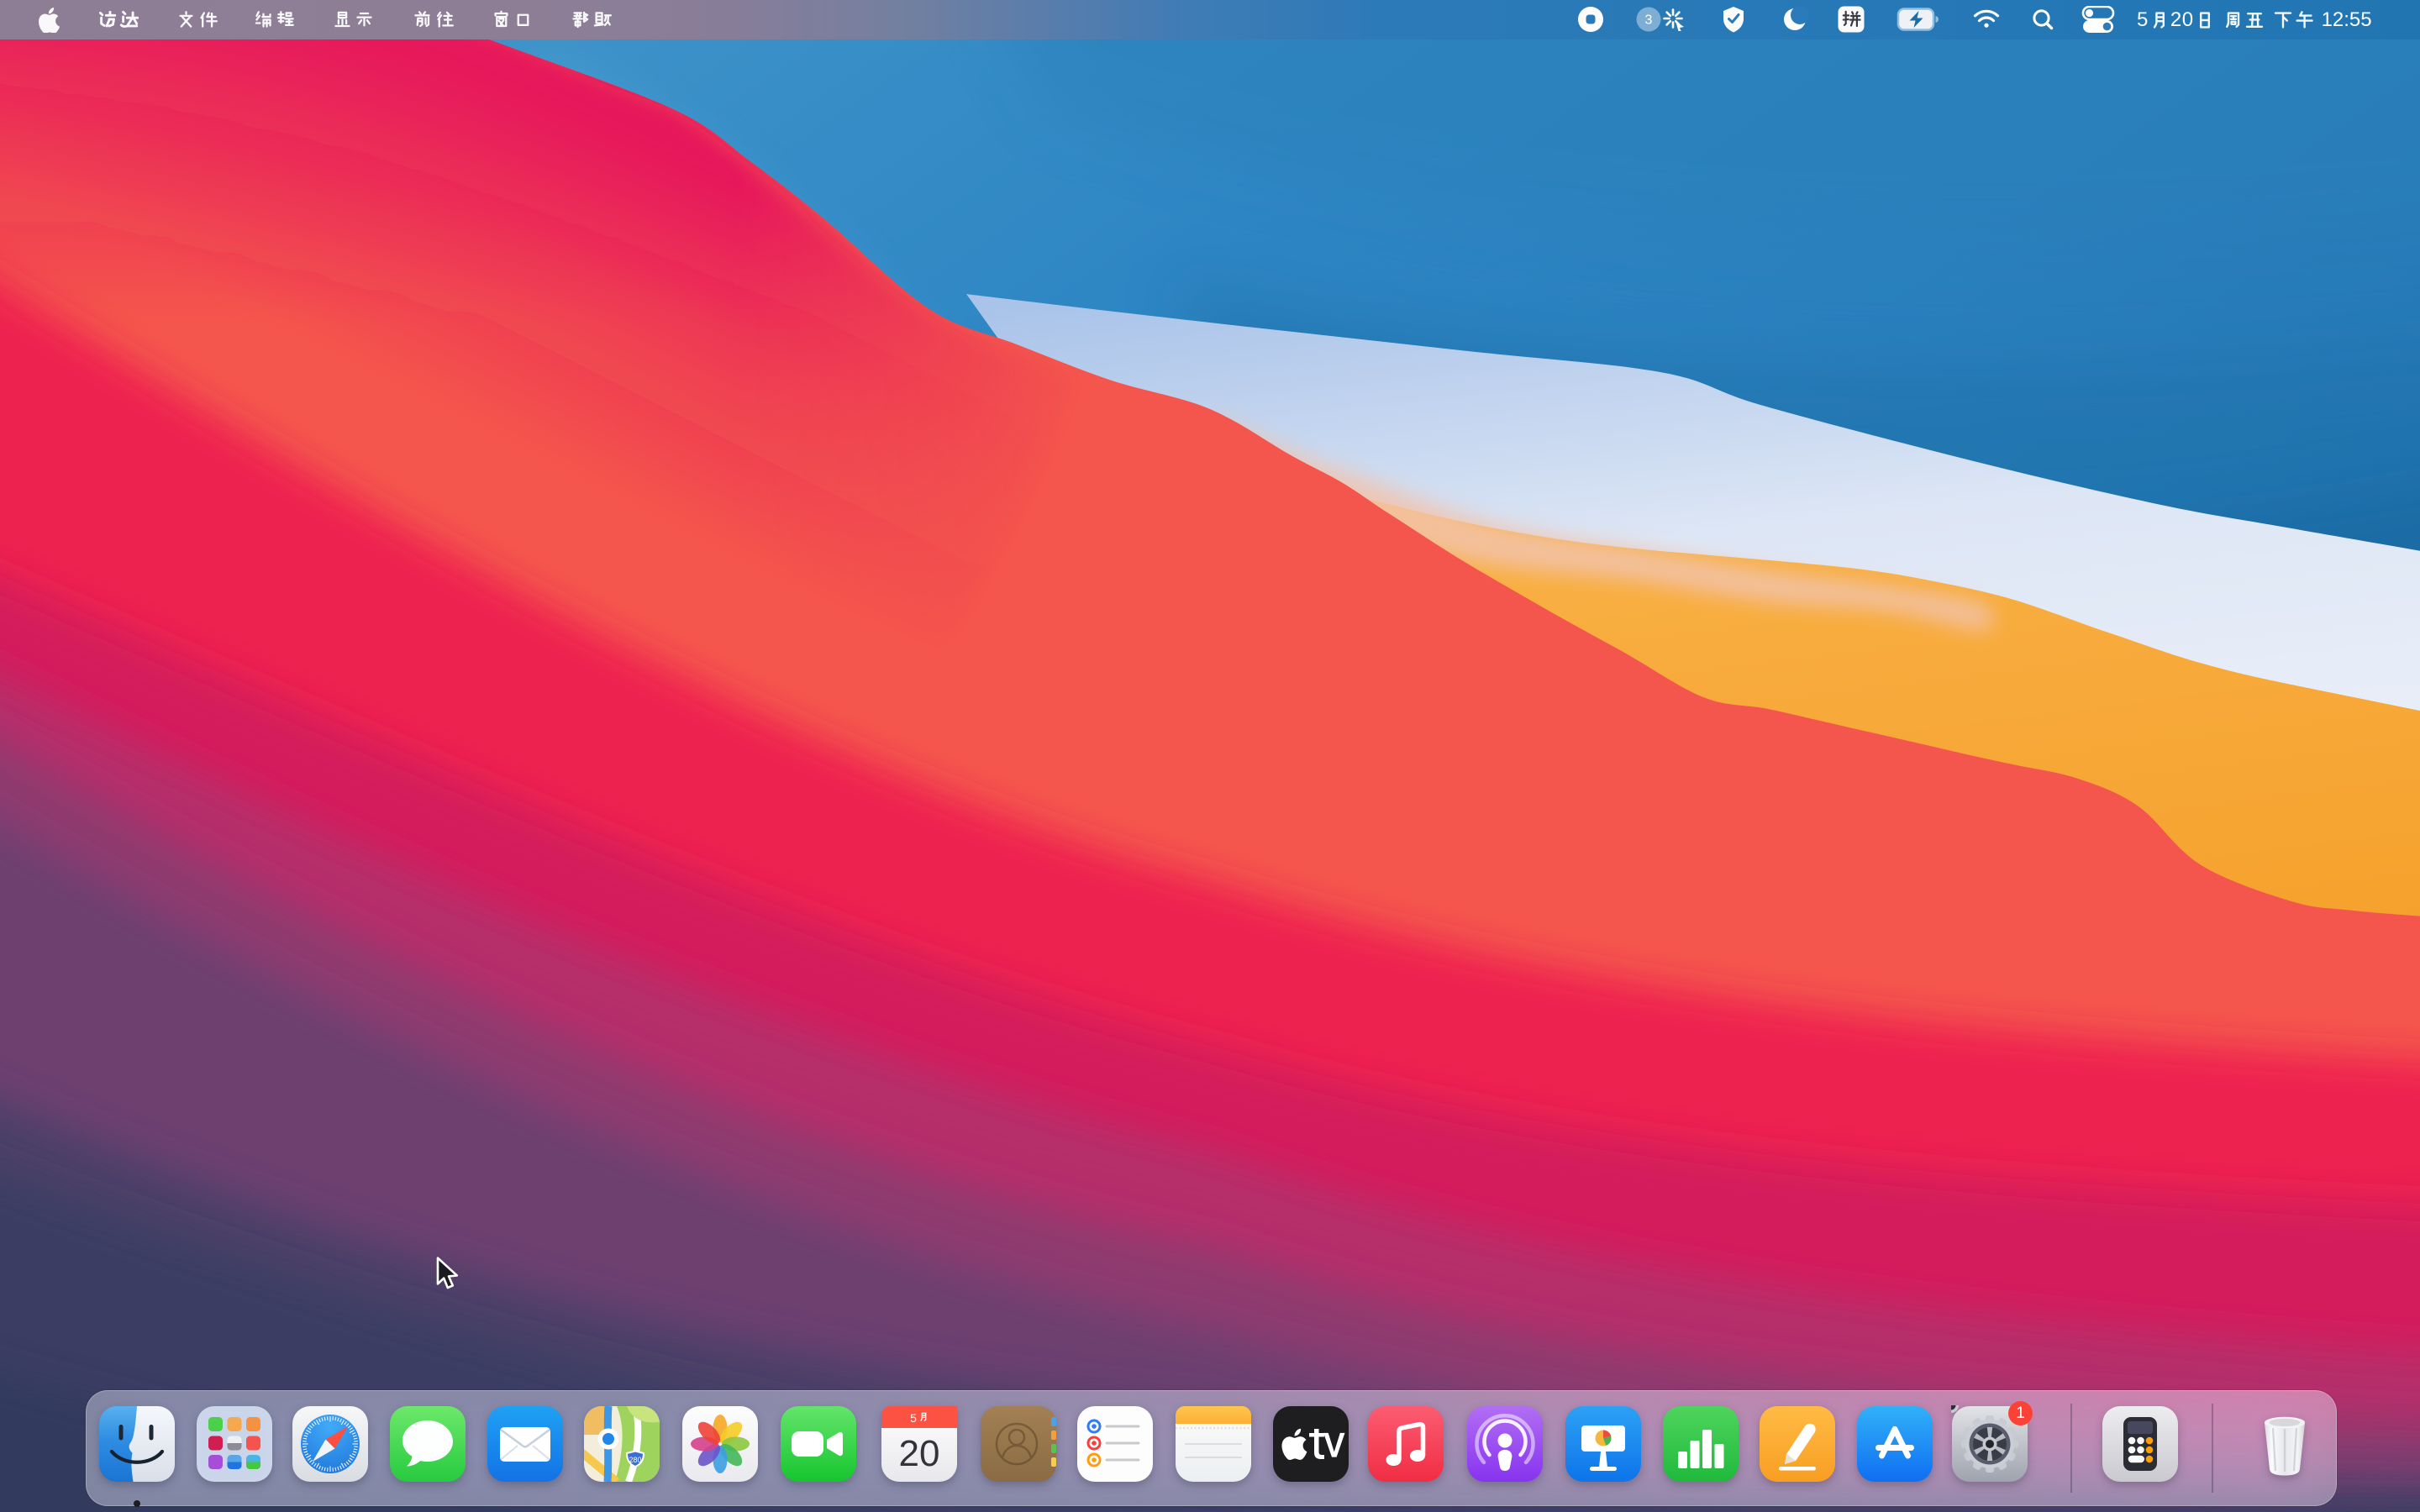  Describe the element at coordinates (913, 1418) in the screenshot. I see `svg-text: 5` at that location.